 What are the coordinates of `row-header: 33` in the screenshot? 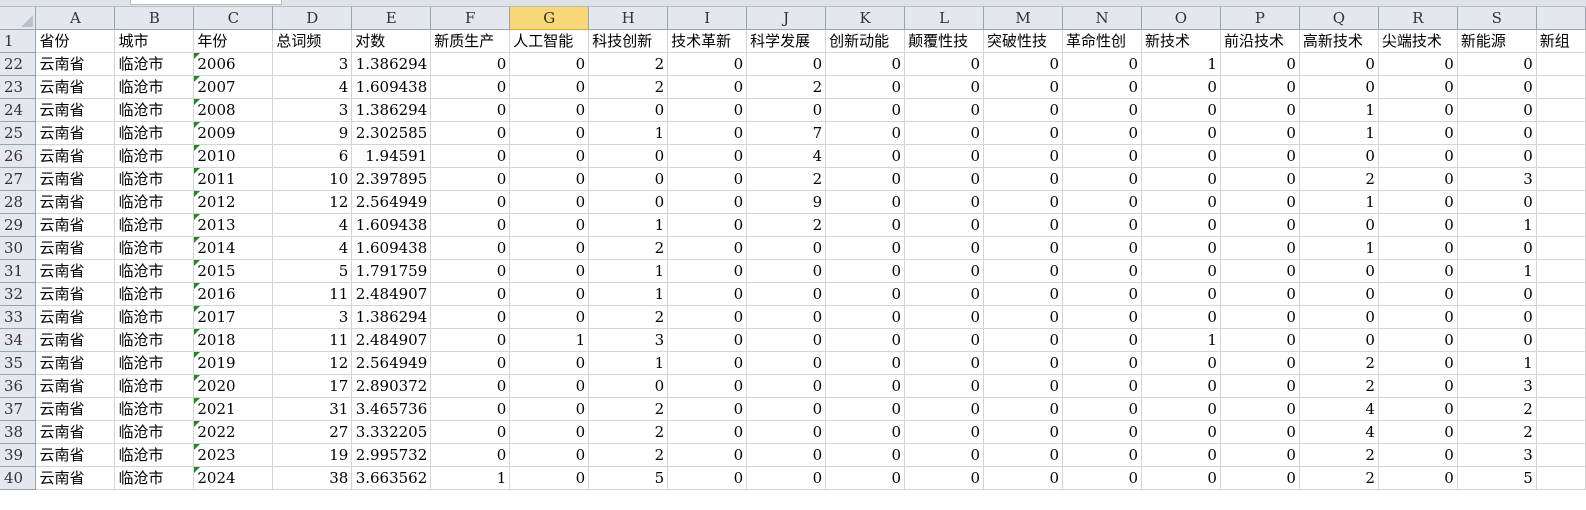 It's located at (18, 317).